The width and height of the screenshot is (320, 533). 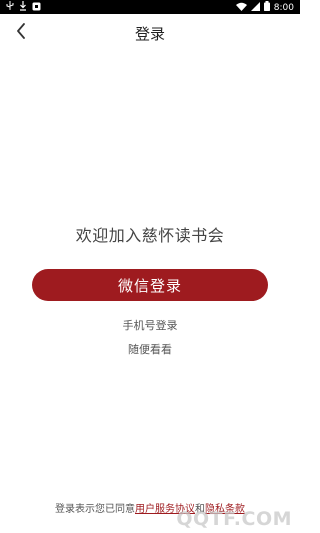 What do you see at coordinates (36, 8) in the screenshot?
I see `notification-icon` at bounding box center [36, 8].